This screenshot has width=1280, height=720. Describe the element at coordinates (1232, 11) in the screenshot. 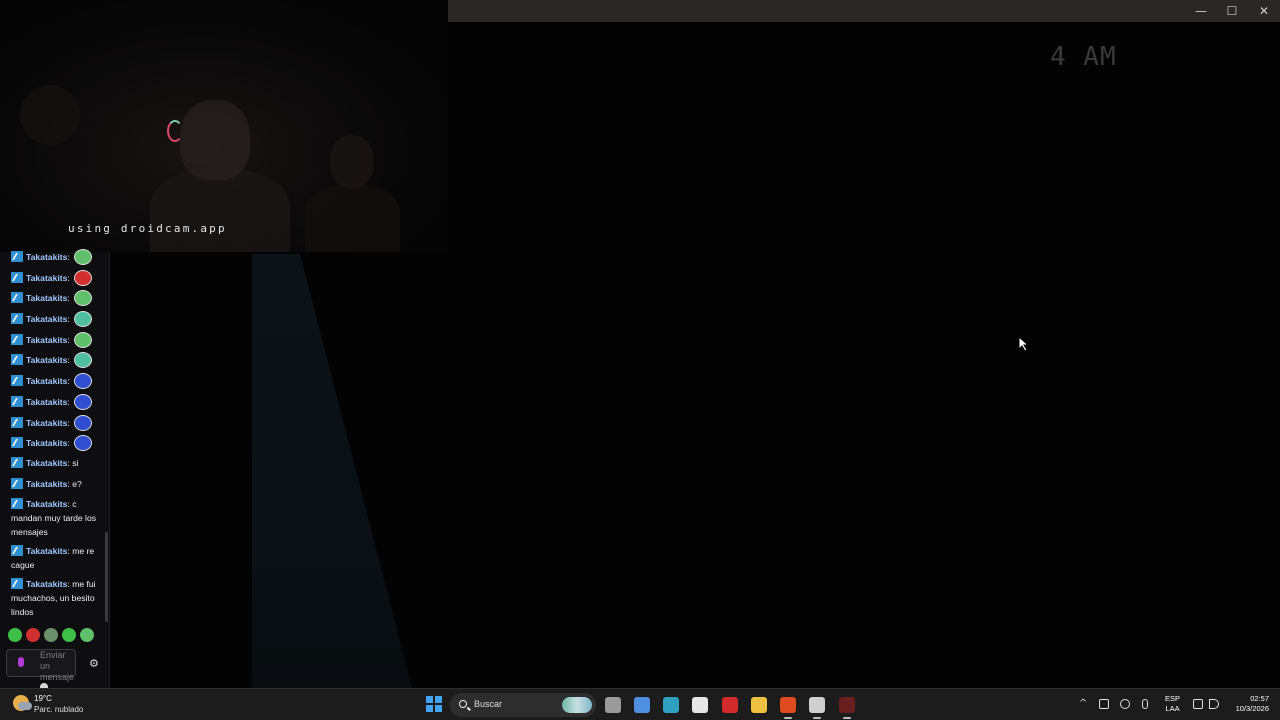

I see `maximize-button: ☐` at that location.